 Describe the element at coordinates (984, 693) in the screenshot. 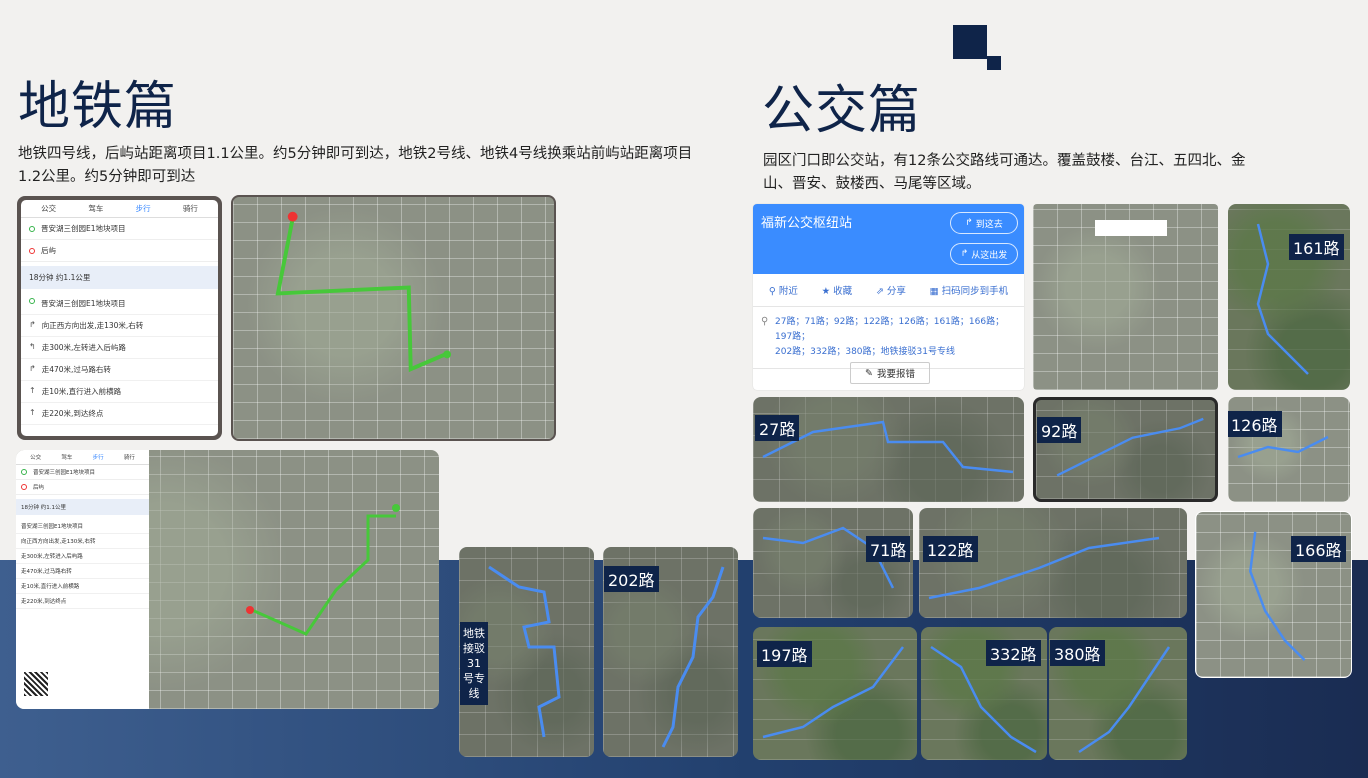

I see `route-332-map: 332路` at that location.